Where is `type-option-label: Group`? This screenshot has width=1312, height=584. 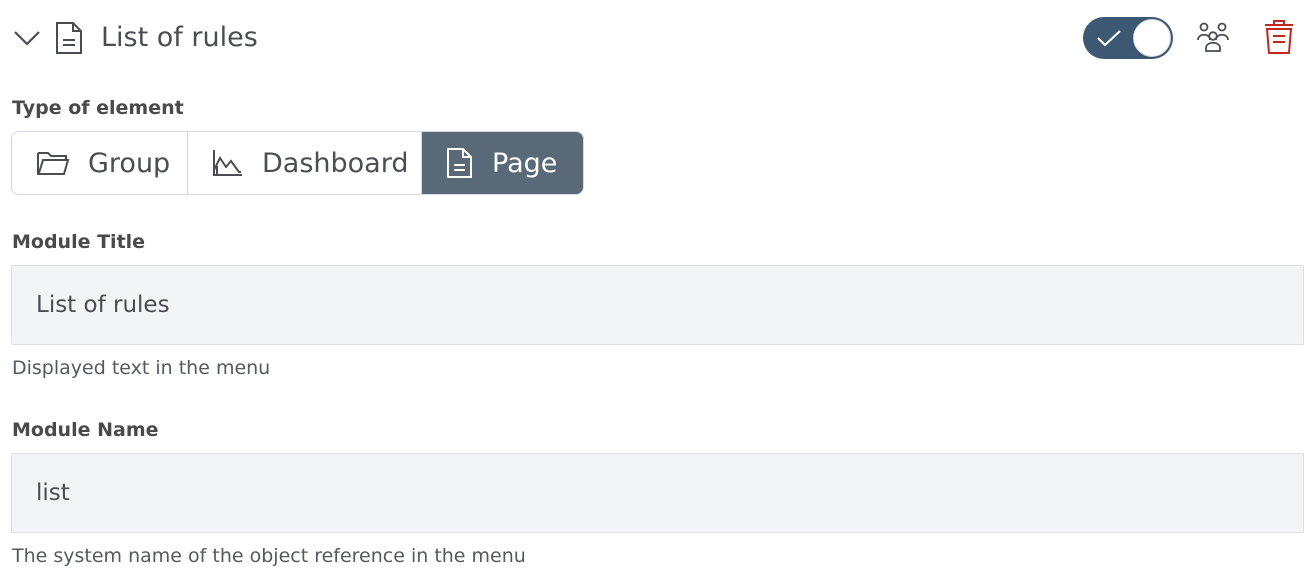 type-option-label: Group is located at coordinates (129, 163).